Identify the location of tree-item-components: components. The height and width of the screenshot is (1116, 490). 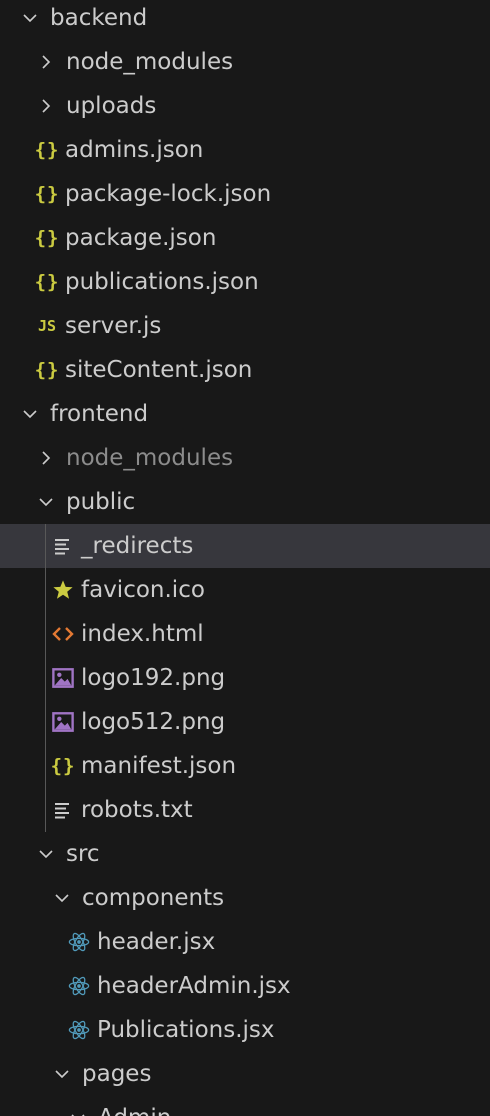
(245, 898).